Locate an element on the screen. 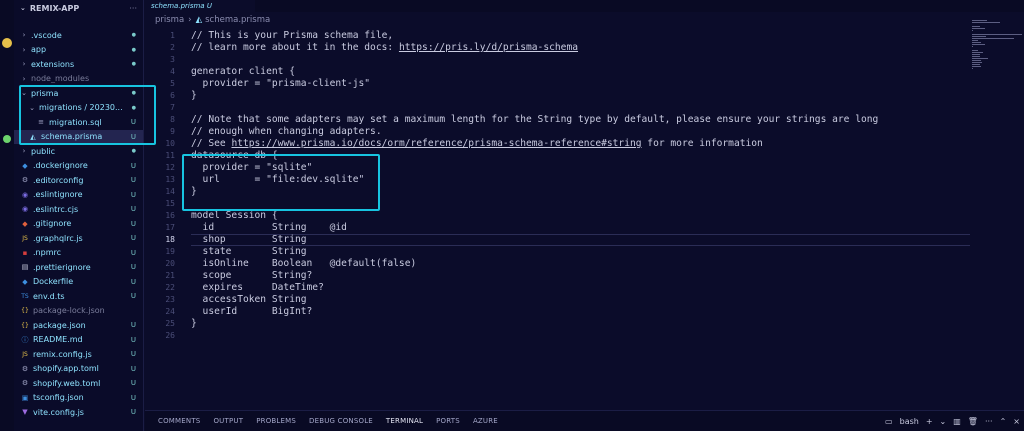 The width and height of the screenshot is (1024, 431). trash-icon: 🗑 is located at coordinates (973, 421).